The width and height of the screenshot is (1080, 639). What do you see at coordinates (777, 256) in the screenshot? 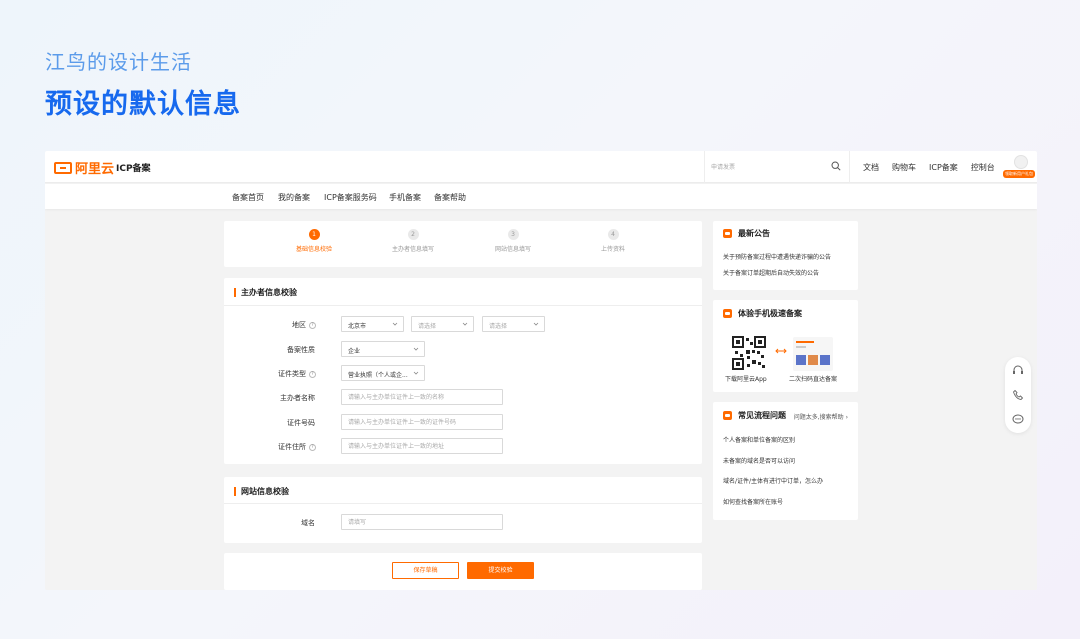
I see `announcement-item: 关于预防备案过程中遭遇快递诈骗的公告` at bounding box center [777, 256].